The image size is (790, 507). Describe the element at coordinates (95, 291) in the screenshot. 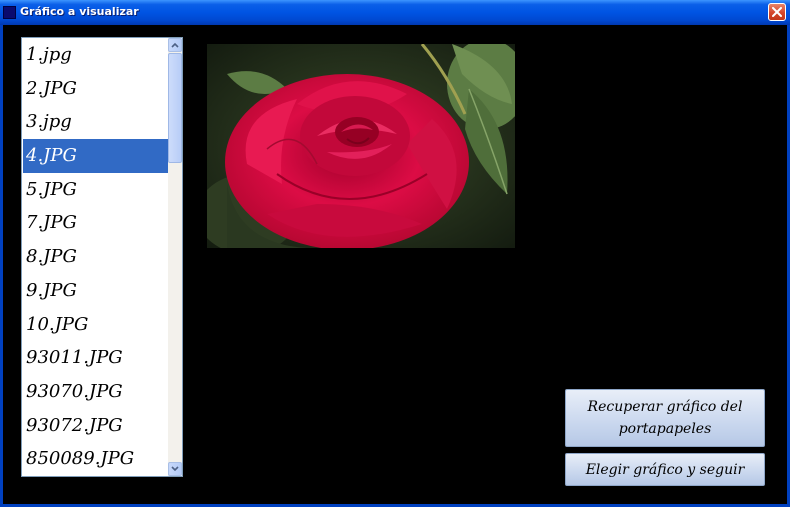

I see `file-list-item: 9.JPG` at that location.